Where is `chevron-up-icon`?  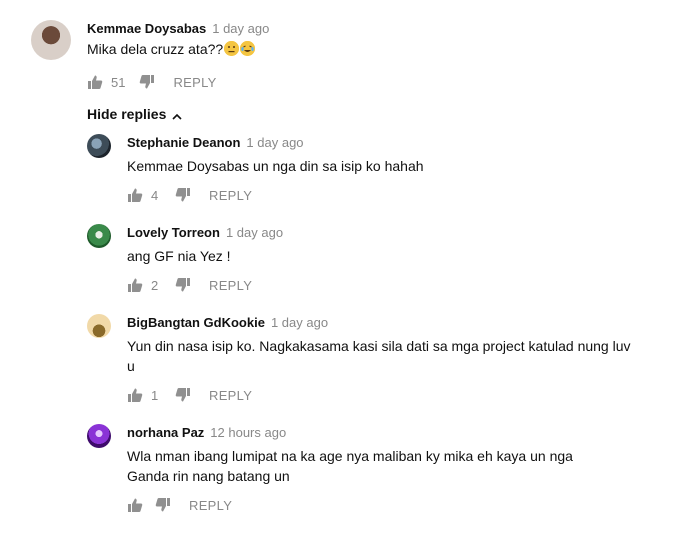 chevron-up-icon is located at coordinates (177, 114).